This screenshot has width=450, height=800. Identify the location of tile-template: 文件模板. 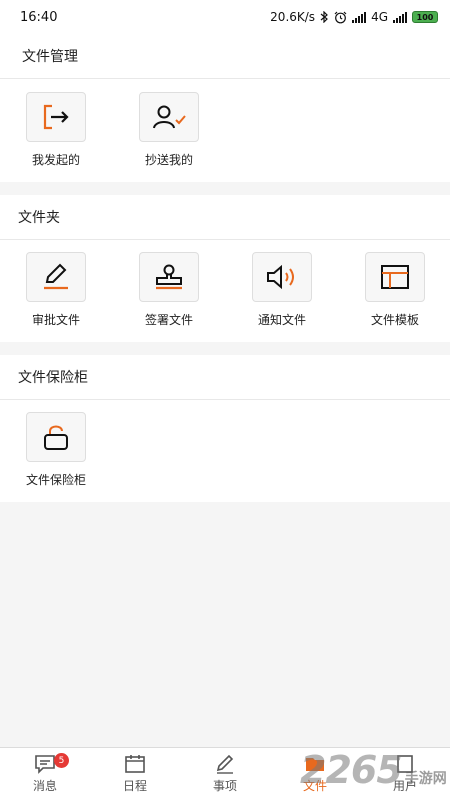
(394, 290).